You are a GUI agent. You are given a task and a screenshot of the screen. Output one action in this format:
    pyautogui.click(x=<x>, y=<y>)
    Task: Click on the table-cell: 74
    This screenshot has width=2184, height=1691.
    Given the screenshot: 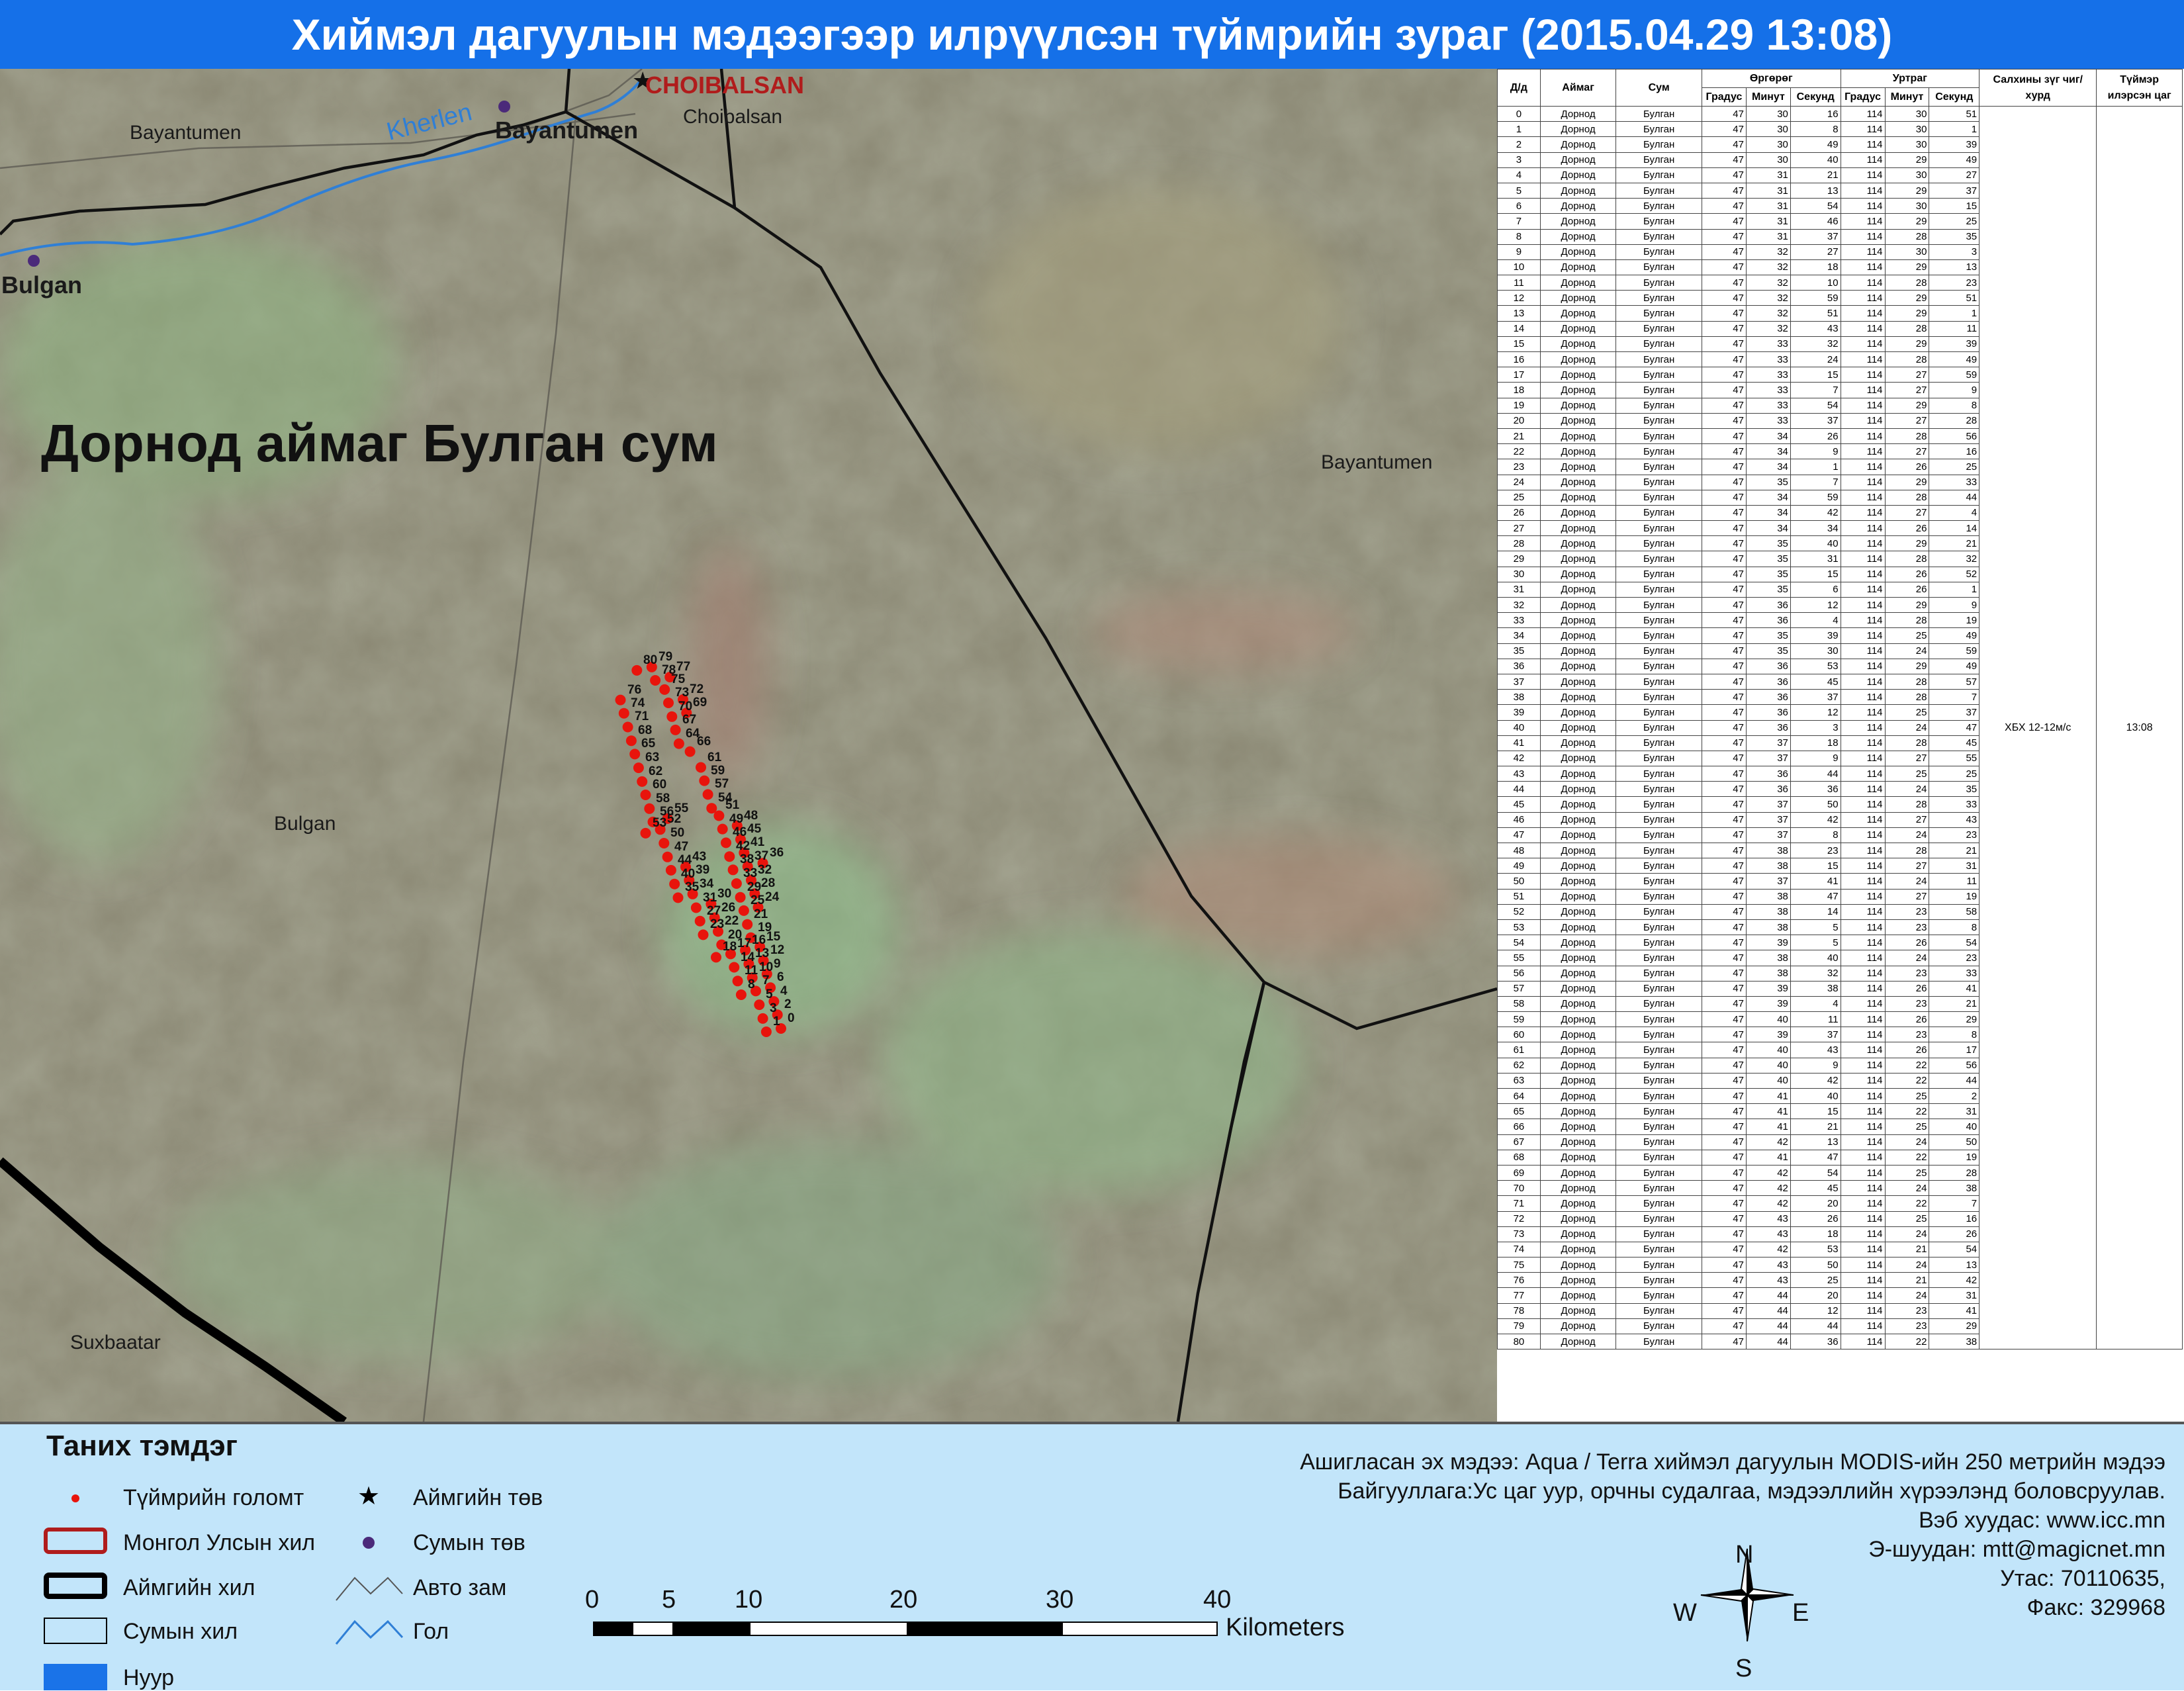 What is the action you would take?
    pyautogui.click(x=1519, y=1249)
    